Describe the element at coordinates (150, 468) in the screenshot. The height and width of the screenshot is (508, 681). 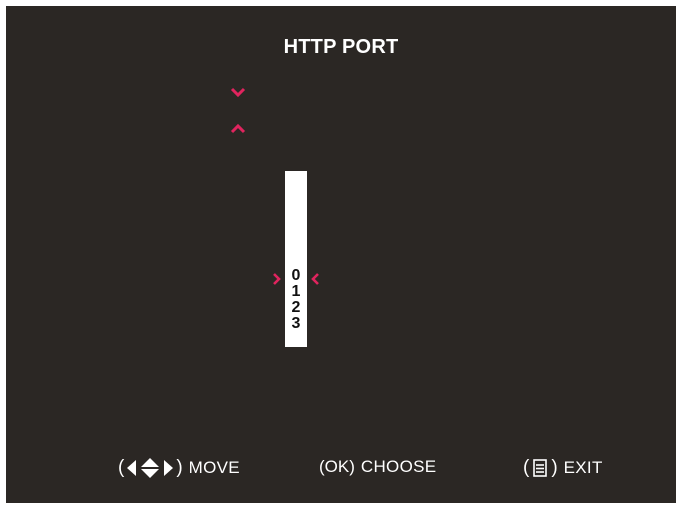
I see `four-direction-arrows-icon` at that location.